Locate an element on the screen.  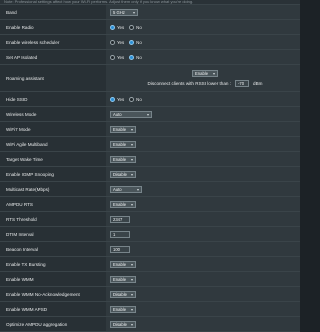
agile-multiband-label: WiFi Agile Multiband is located at coordinates (53, 144).